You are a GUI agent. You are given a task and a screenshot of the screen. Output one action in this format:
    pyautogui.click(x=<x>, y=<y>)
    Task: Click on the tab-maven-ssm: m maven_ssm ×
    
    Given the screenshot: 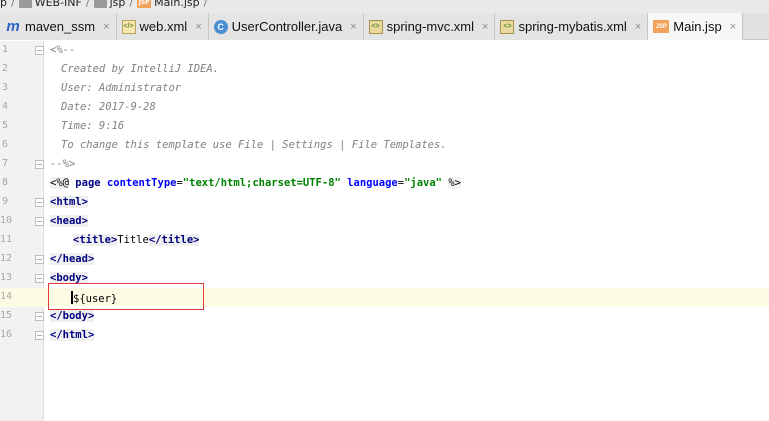 What is the action you would take?
    pyautogui.click(x=58, y=26)
    